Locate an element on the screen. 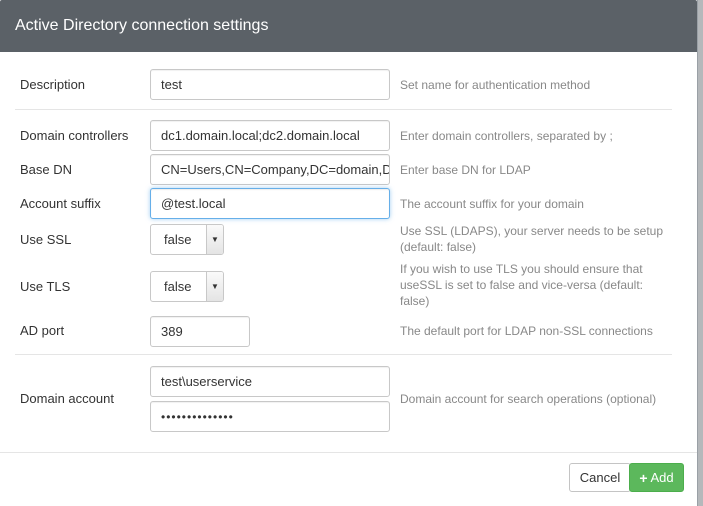  ad-port-input: 389 is located at coordinates (200, 331).